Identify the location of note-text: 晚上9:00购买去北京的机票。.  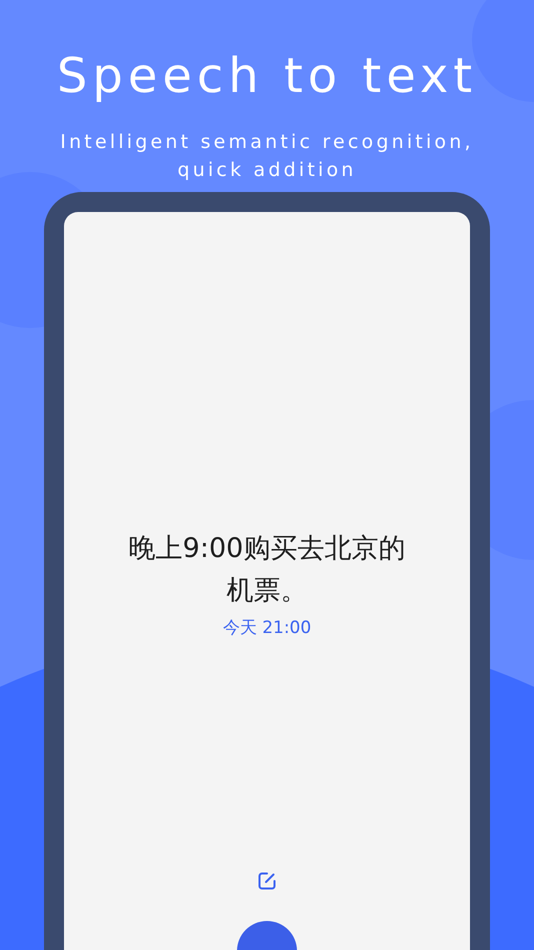
(267, 570).